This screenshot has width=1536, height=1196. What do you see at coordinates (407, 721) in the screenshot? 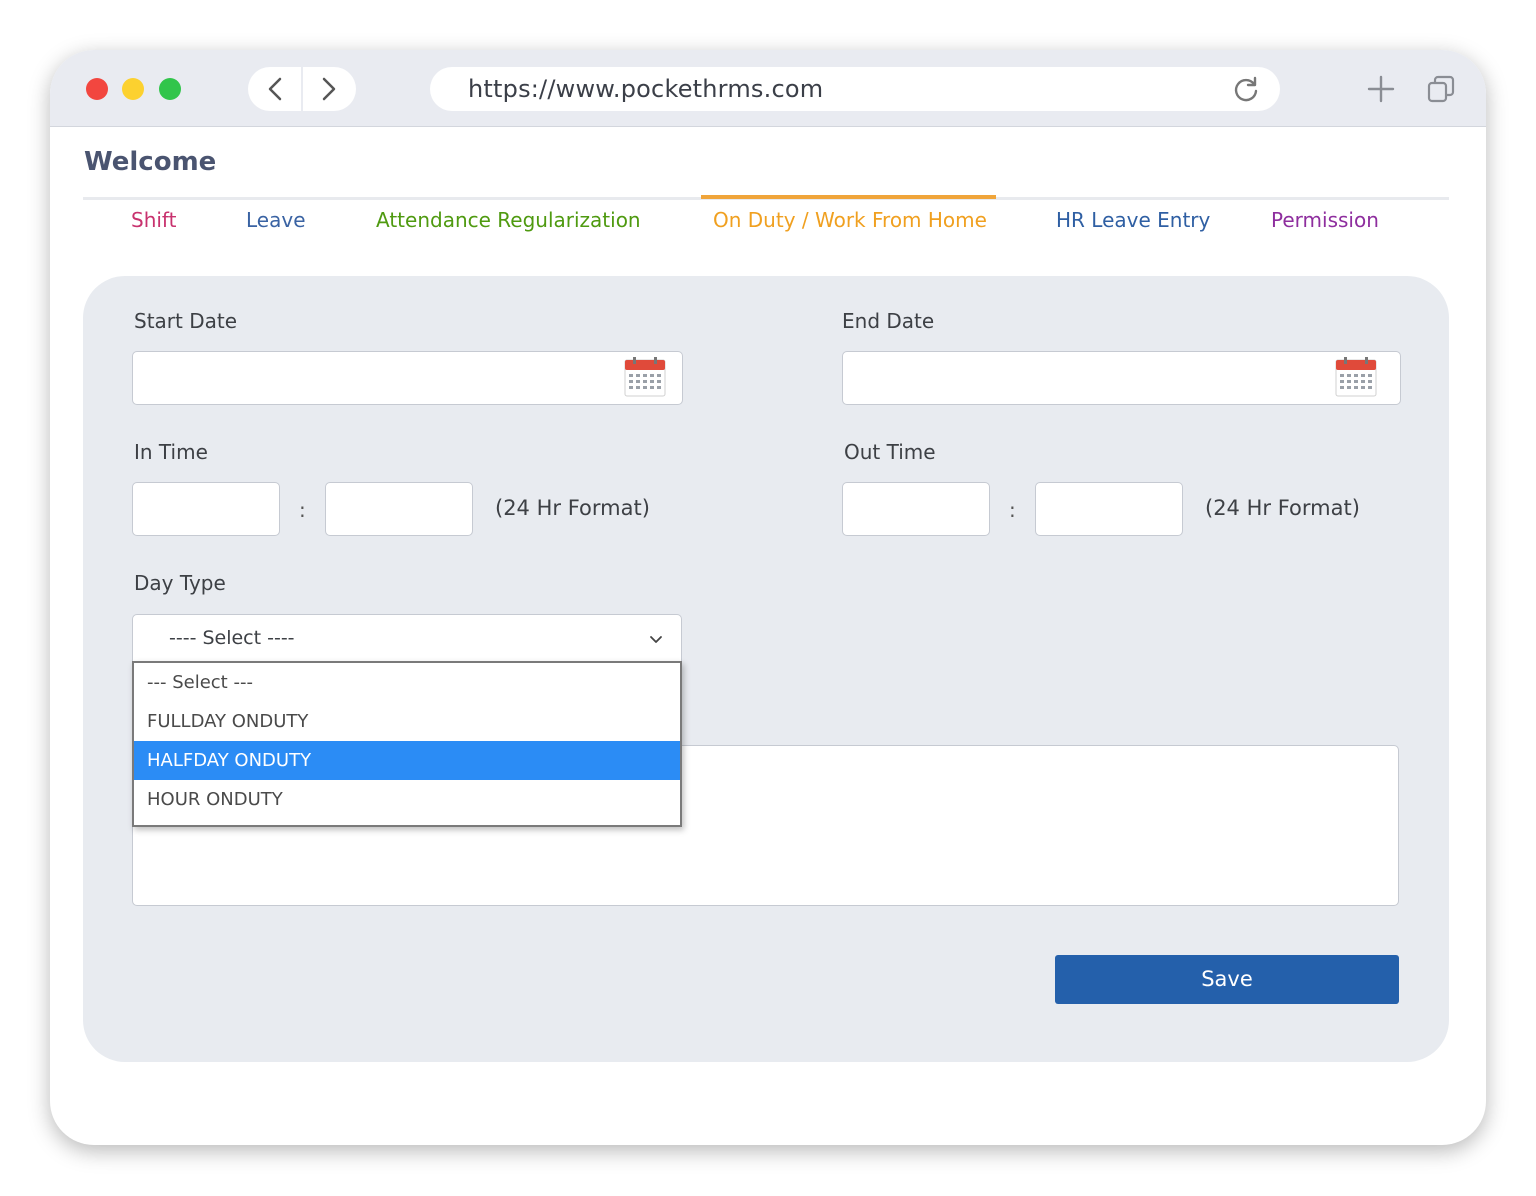
I see `day-type-option-fullday: FULLDAY ONDUTY` at bounding box center [407, 721].